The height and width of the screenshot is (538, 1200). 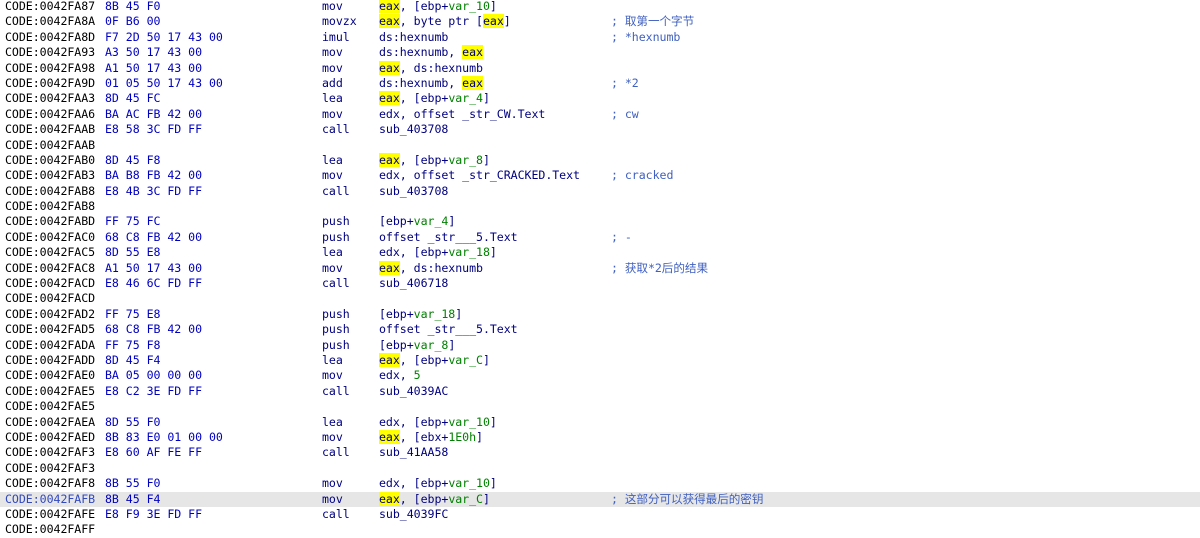 What do you see at coordinates (417, 345) in the screenshot?
I see `instruction-operands: [ebp+var_8]` at bounding box center [417, 345].